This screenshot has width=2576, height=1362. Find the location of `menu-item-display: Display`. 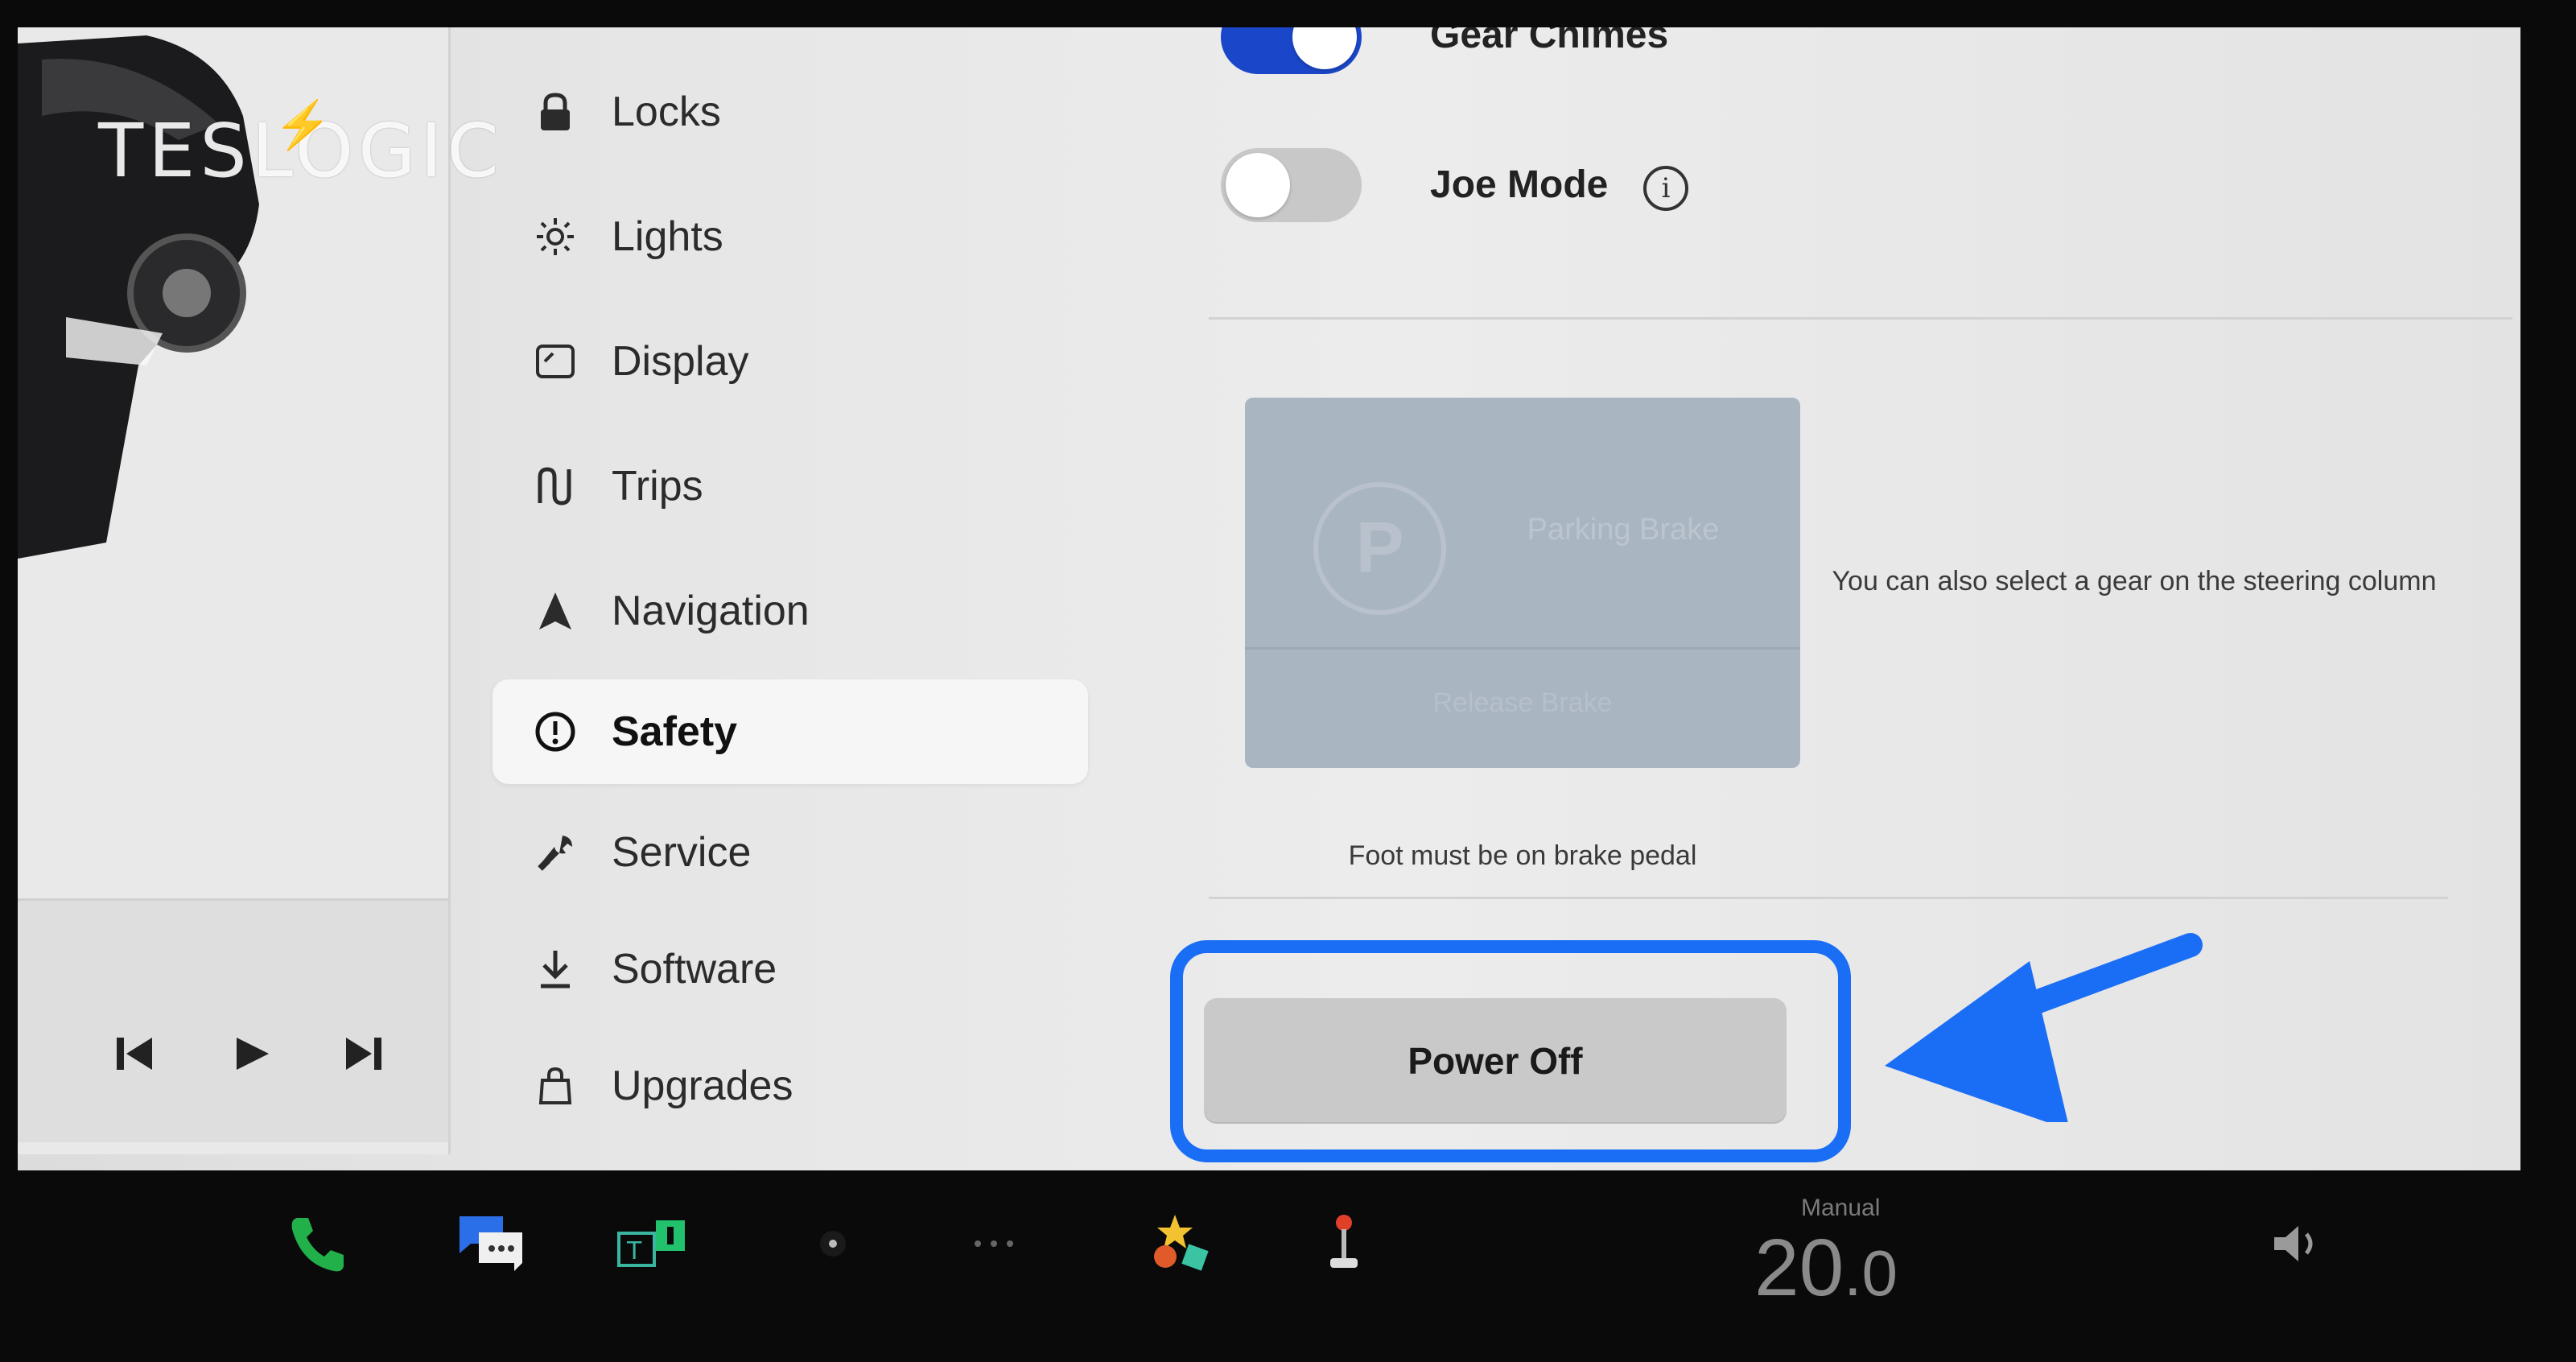

menu-item-display: Display is located at coordinates (790, 362).